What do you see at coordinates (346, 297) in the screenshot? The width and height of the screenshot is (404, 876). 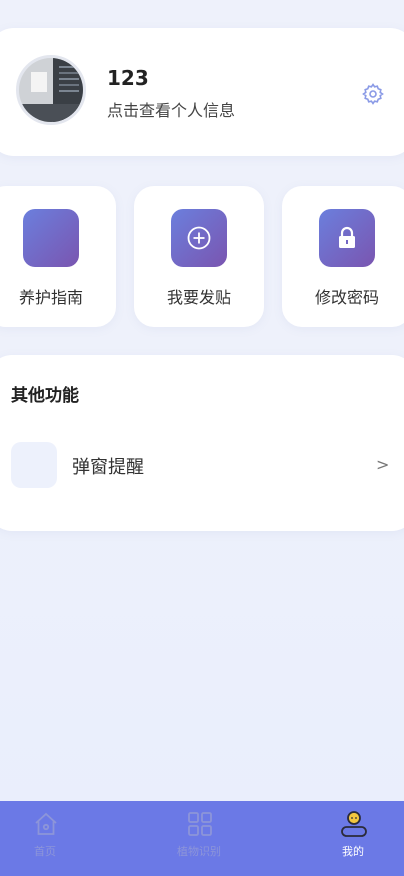 I see `action-label: 修改密码` at bounding box center [346, 297].